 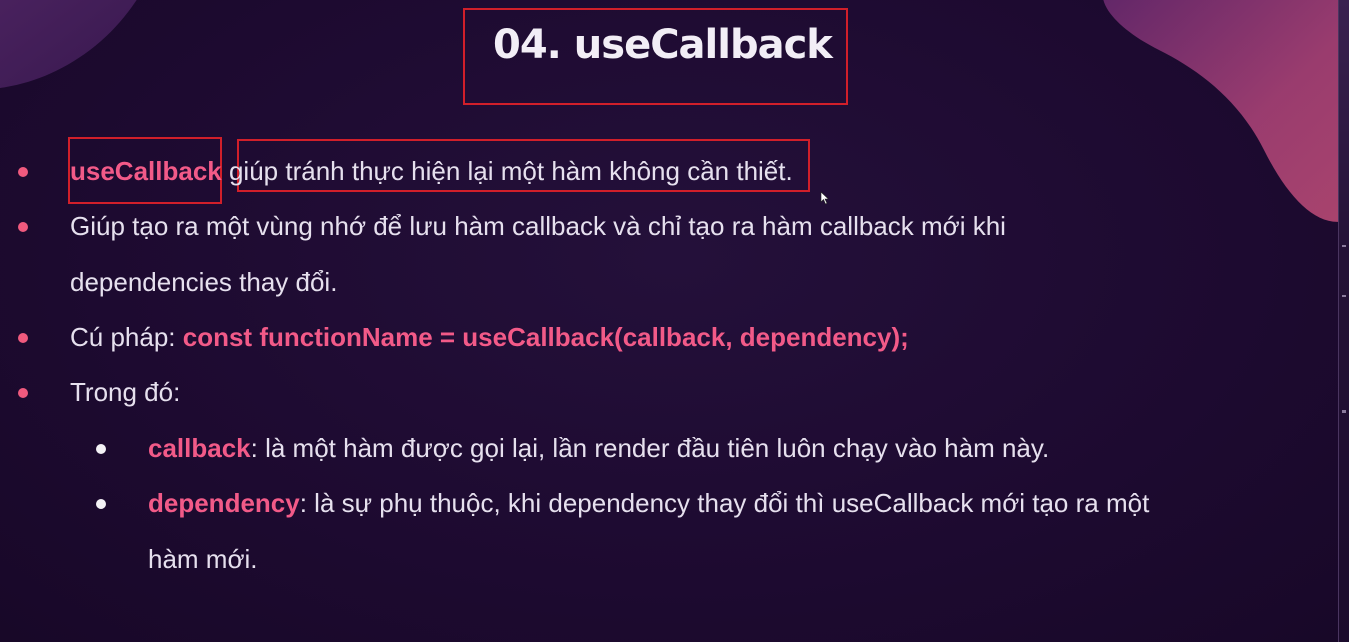 I want to click on decorative-blob-top-right, so click(x=1226, y=111).